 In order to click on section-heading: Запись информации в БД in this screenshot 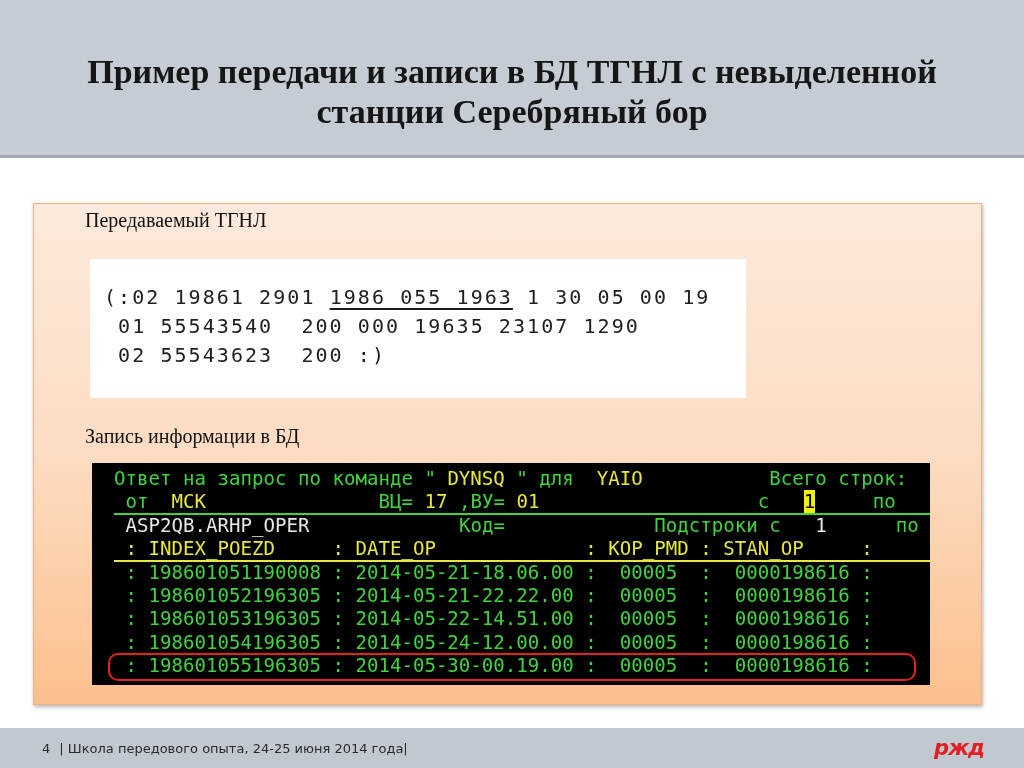, I will do `click(192, 436)`.